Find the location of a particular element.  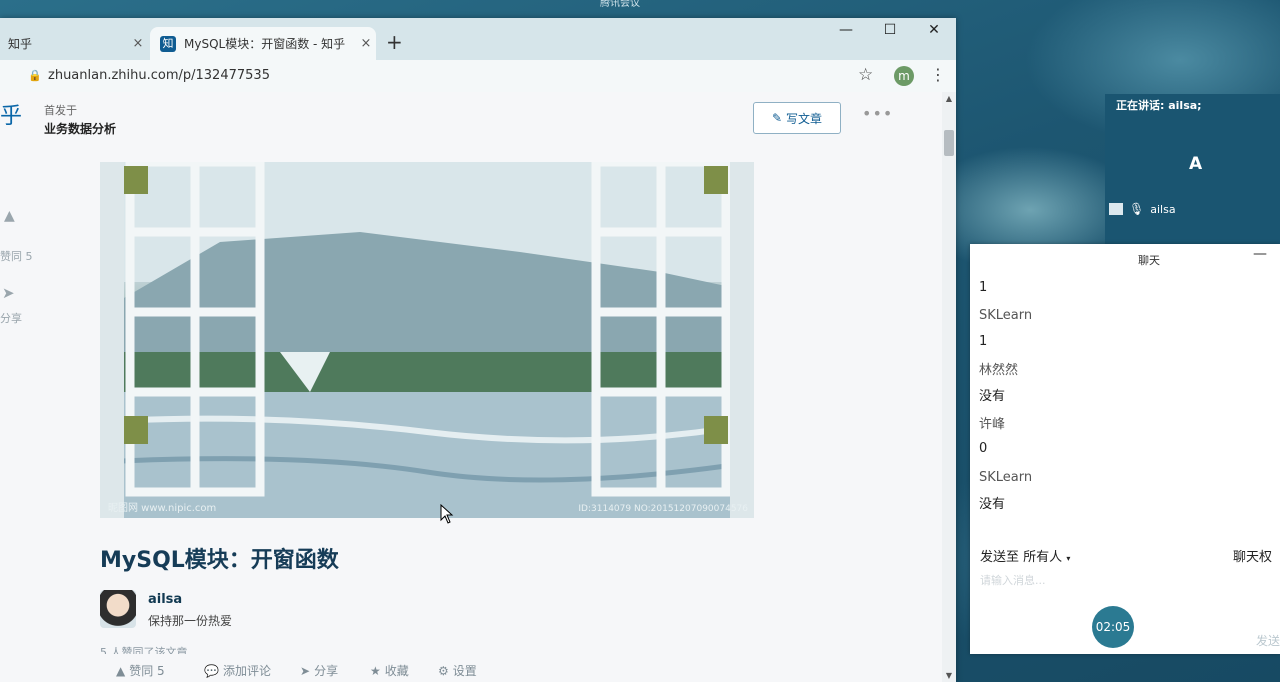

write-article-label: 写文章 is located at coordinates (804, 118).